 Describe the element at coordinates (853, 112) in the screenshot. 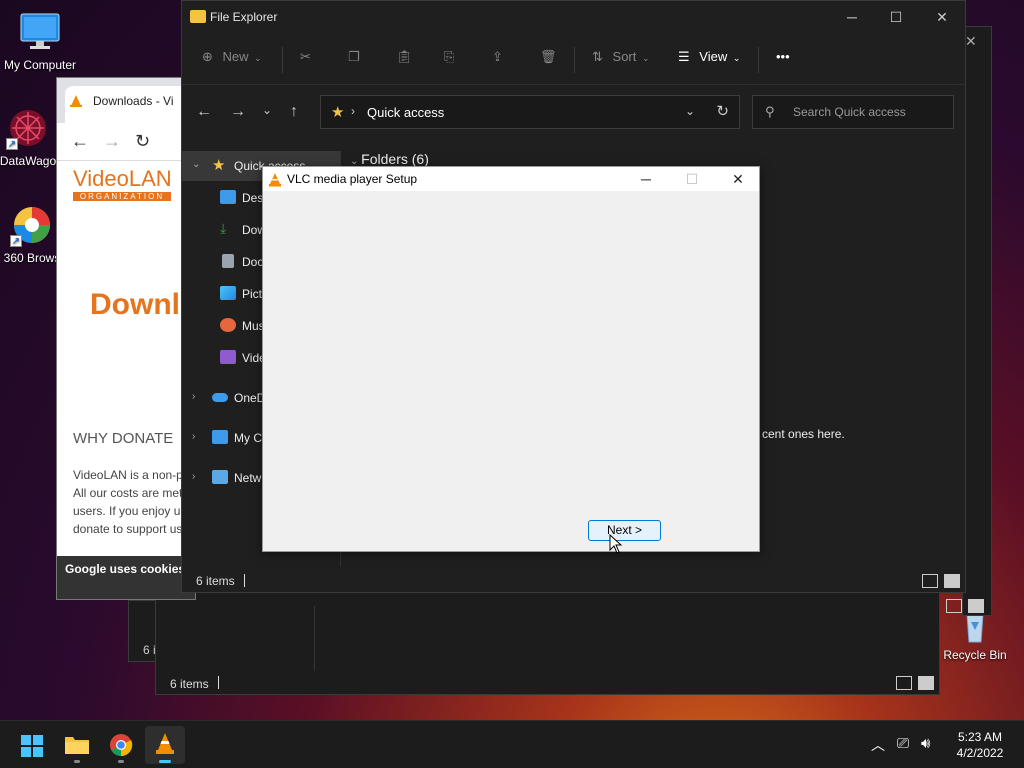

I see `search-box: ⚲ Search Quick access` at that location.